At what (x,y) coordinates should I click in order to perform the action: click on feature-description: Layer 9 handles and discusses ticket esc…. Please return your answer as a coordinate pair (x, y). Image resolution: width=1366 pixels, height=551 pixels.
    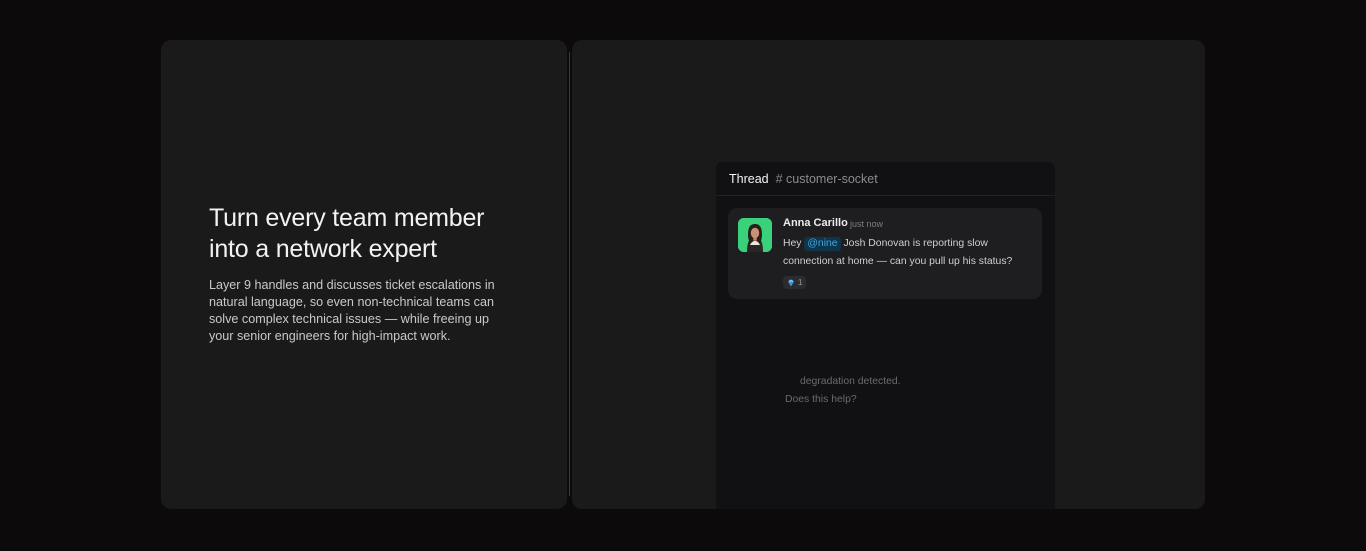
    Looking at the image, I should click on (352, 310).